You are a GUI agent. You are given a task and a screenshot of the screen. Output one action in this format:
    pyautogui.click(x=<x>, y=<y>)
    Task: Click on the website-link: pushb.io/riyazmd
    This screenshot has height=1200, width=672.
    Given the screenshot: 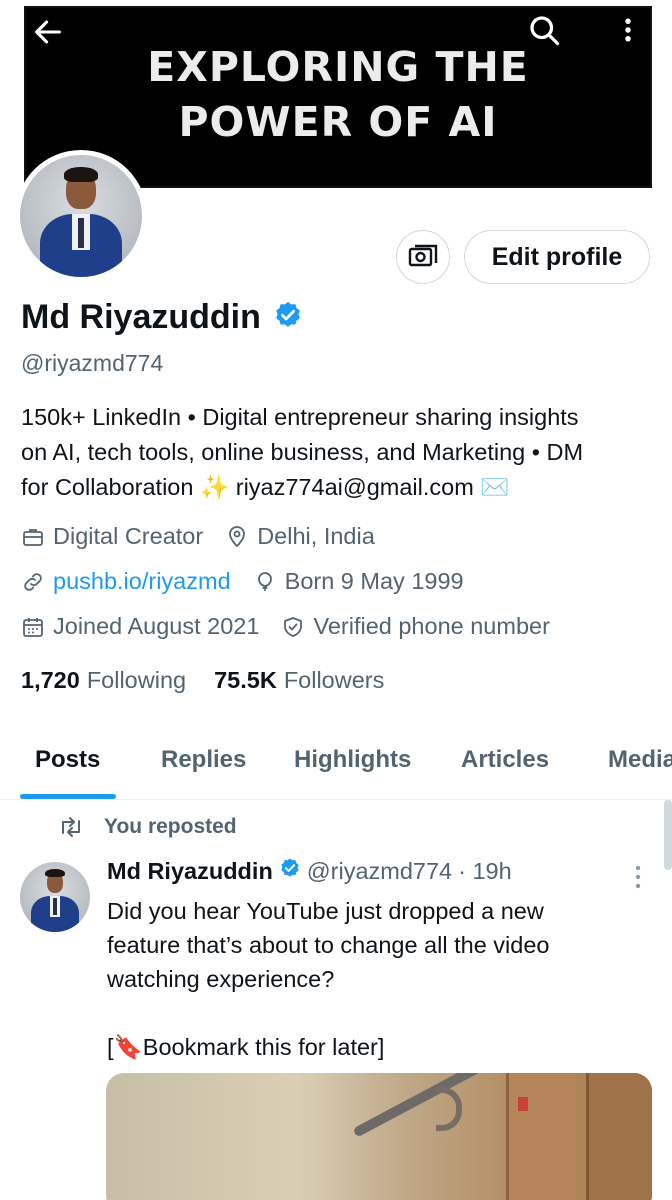 What is the action you would take?
    pyautogui.click(x=142, y=581)
    